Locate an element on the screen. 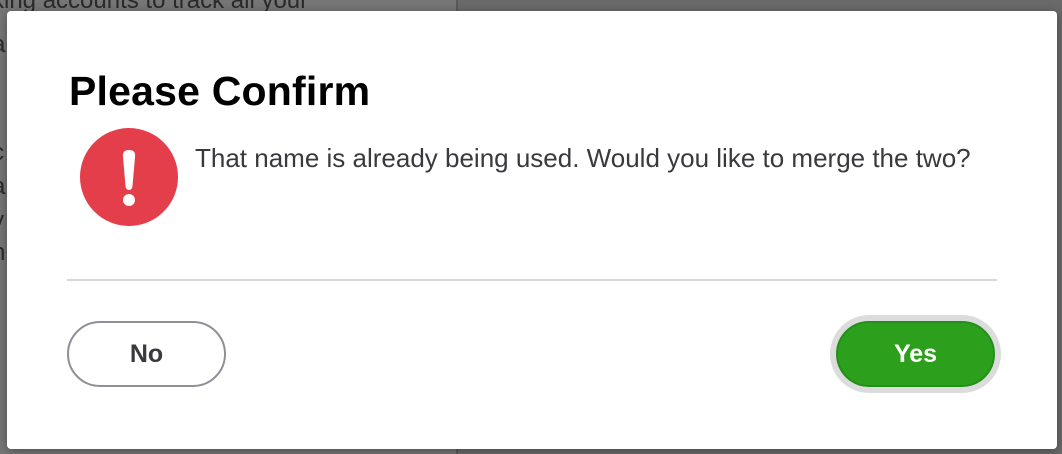  dialog-title: Please Confirm is located at coordinates (220, 91).